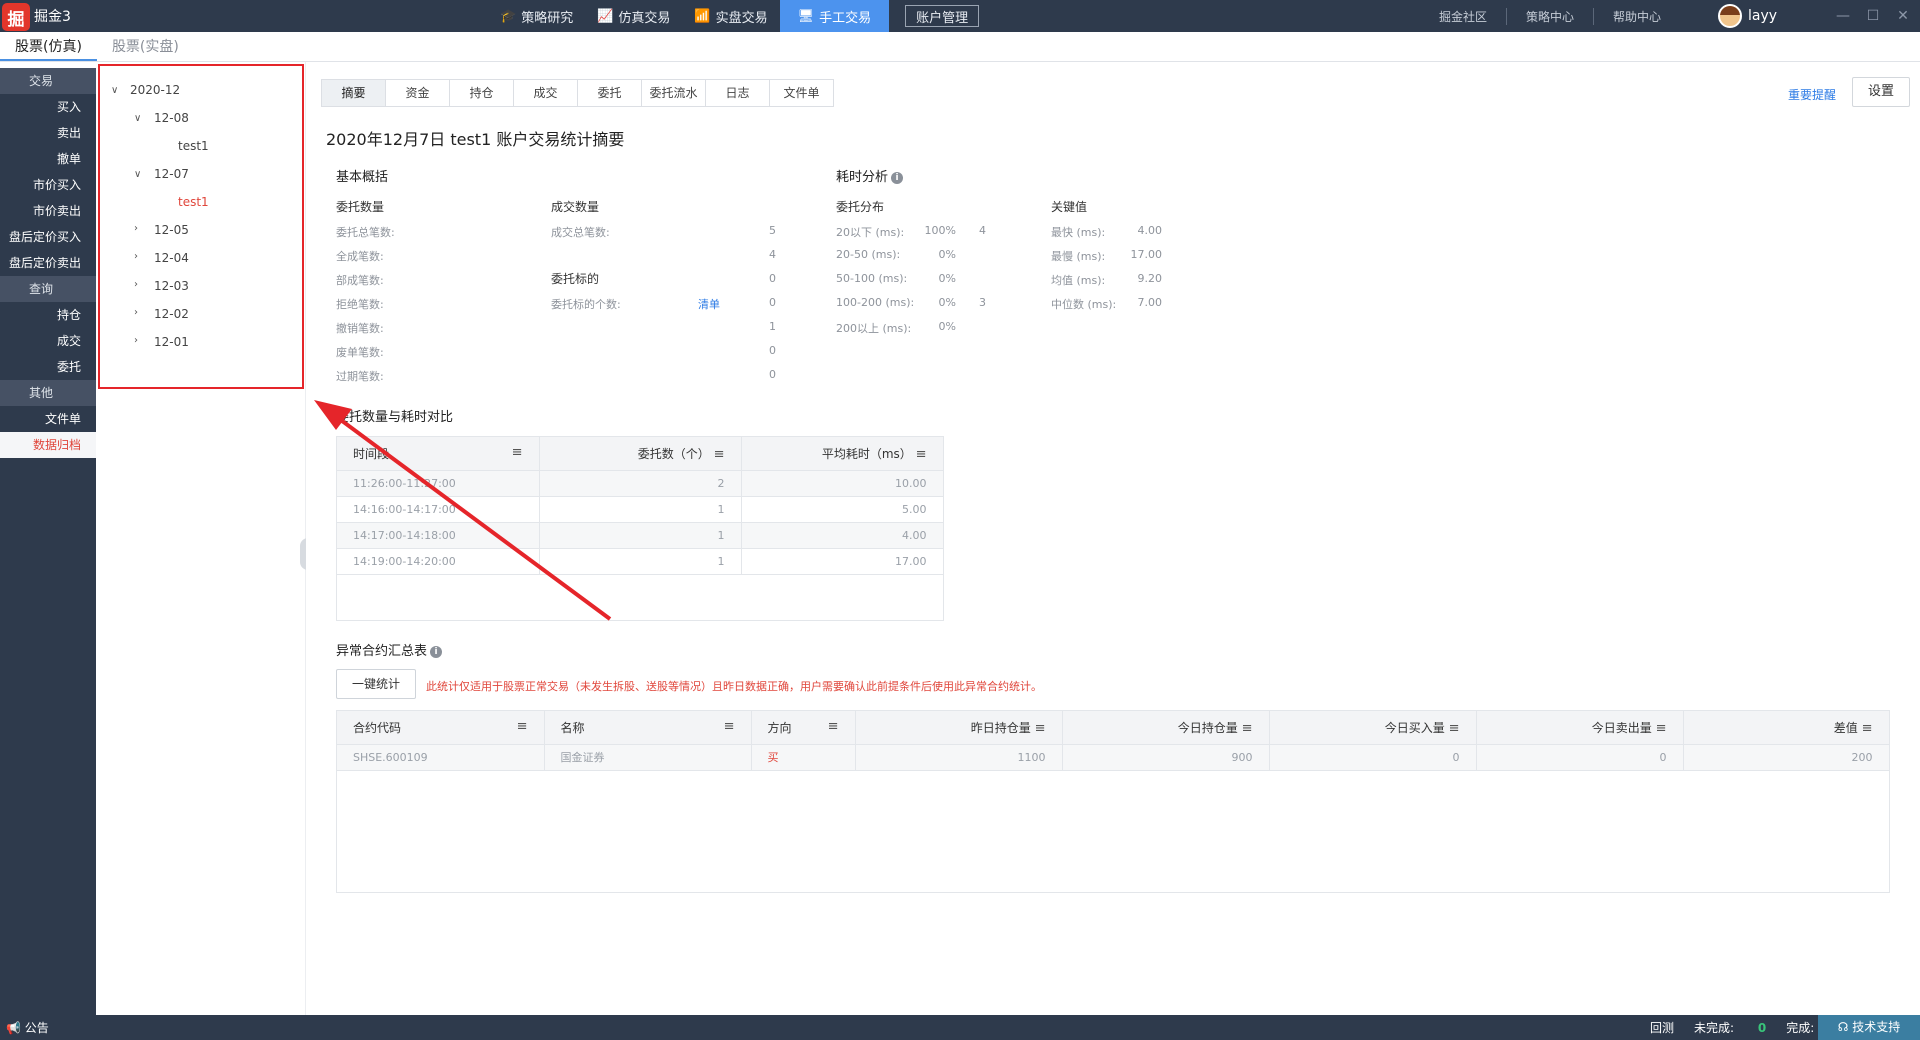 The height and width of the screenshot is (1040, 1920). What do you see at coordinates (842, 454) in the screenshot?
I see `column-header: 平均耗时（ms） ≡` at bounding box center [842, 454].